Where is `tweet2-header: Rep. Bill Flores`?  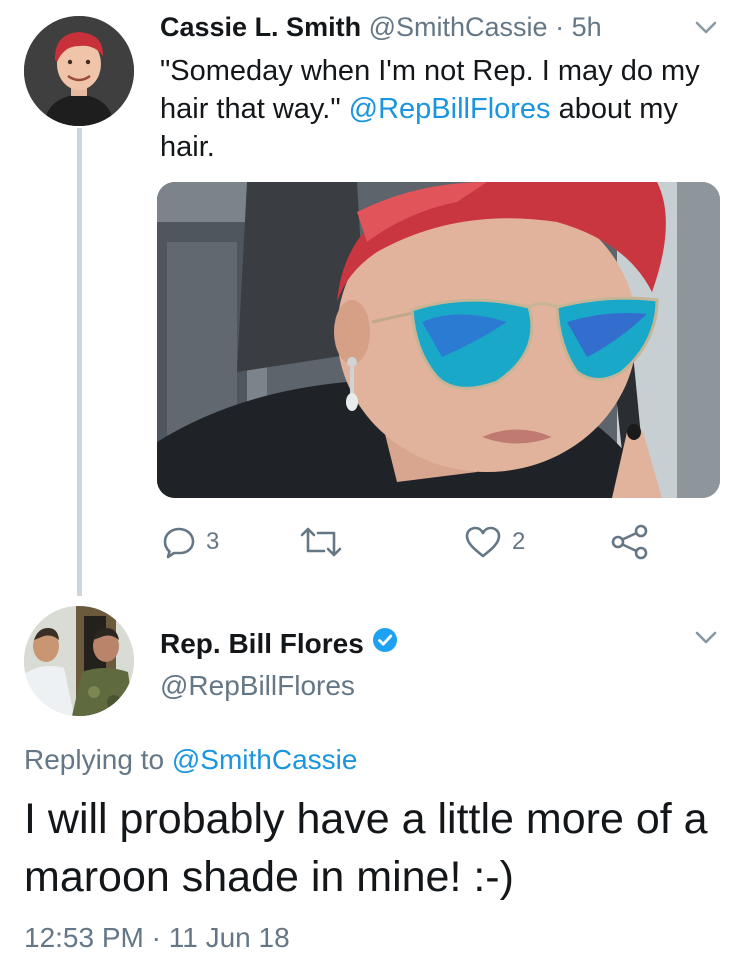
tweet2-header: Rep. Bill Flores is located at coordinates (279, 644).